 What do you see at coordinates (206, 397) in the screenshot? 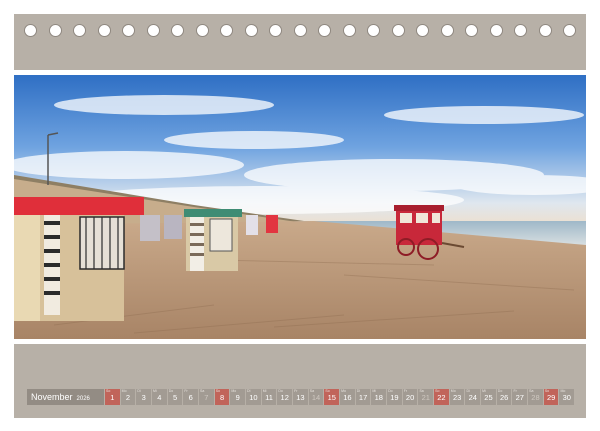
I see `day-cell: Sa 7` at bounding box center [206, 397].